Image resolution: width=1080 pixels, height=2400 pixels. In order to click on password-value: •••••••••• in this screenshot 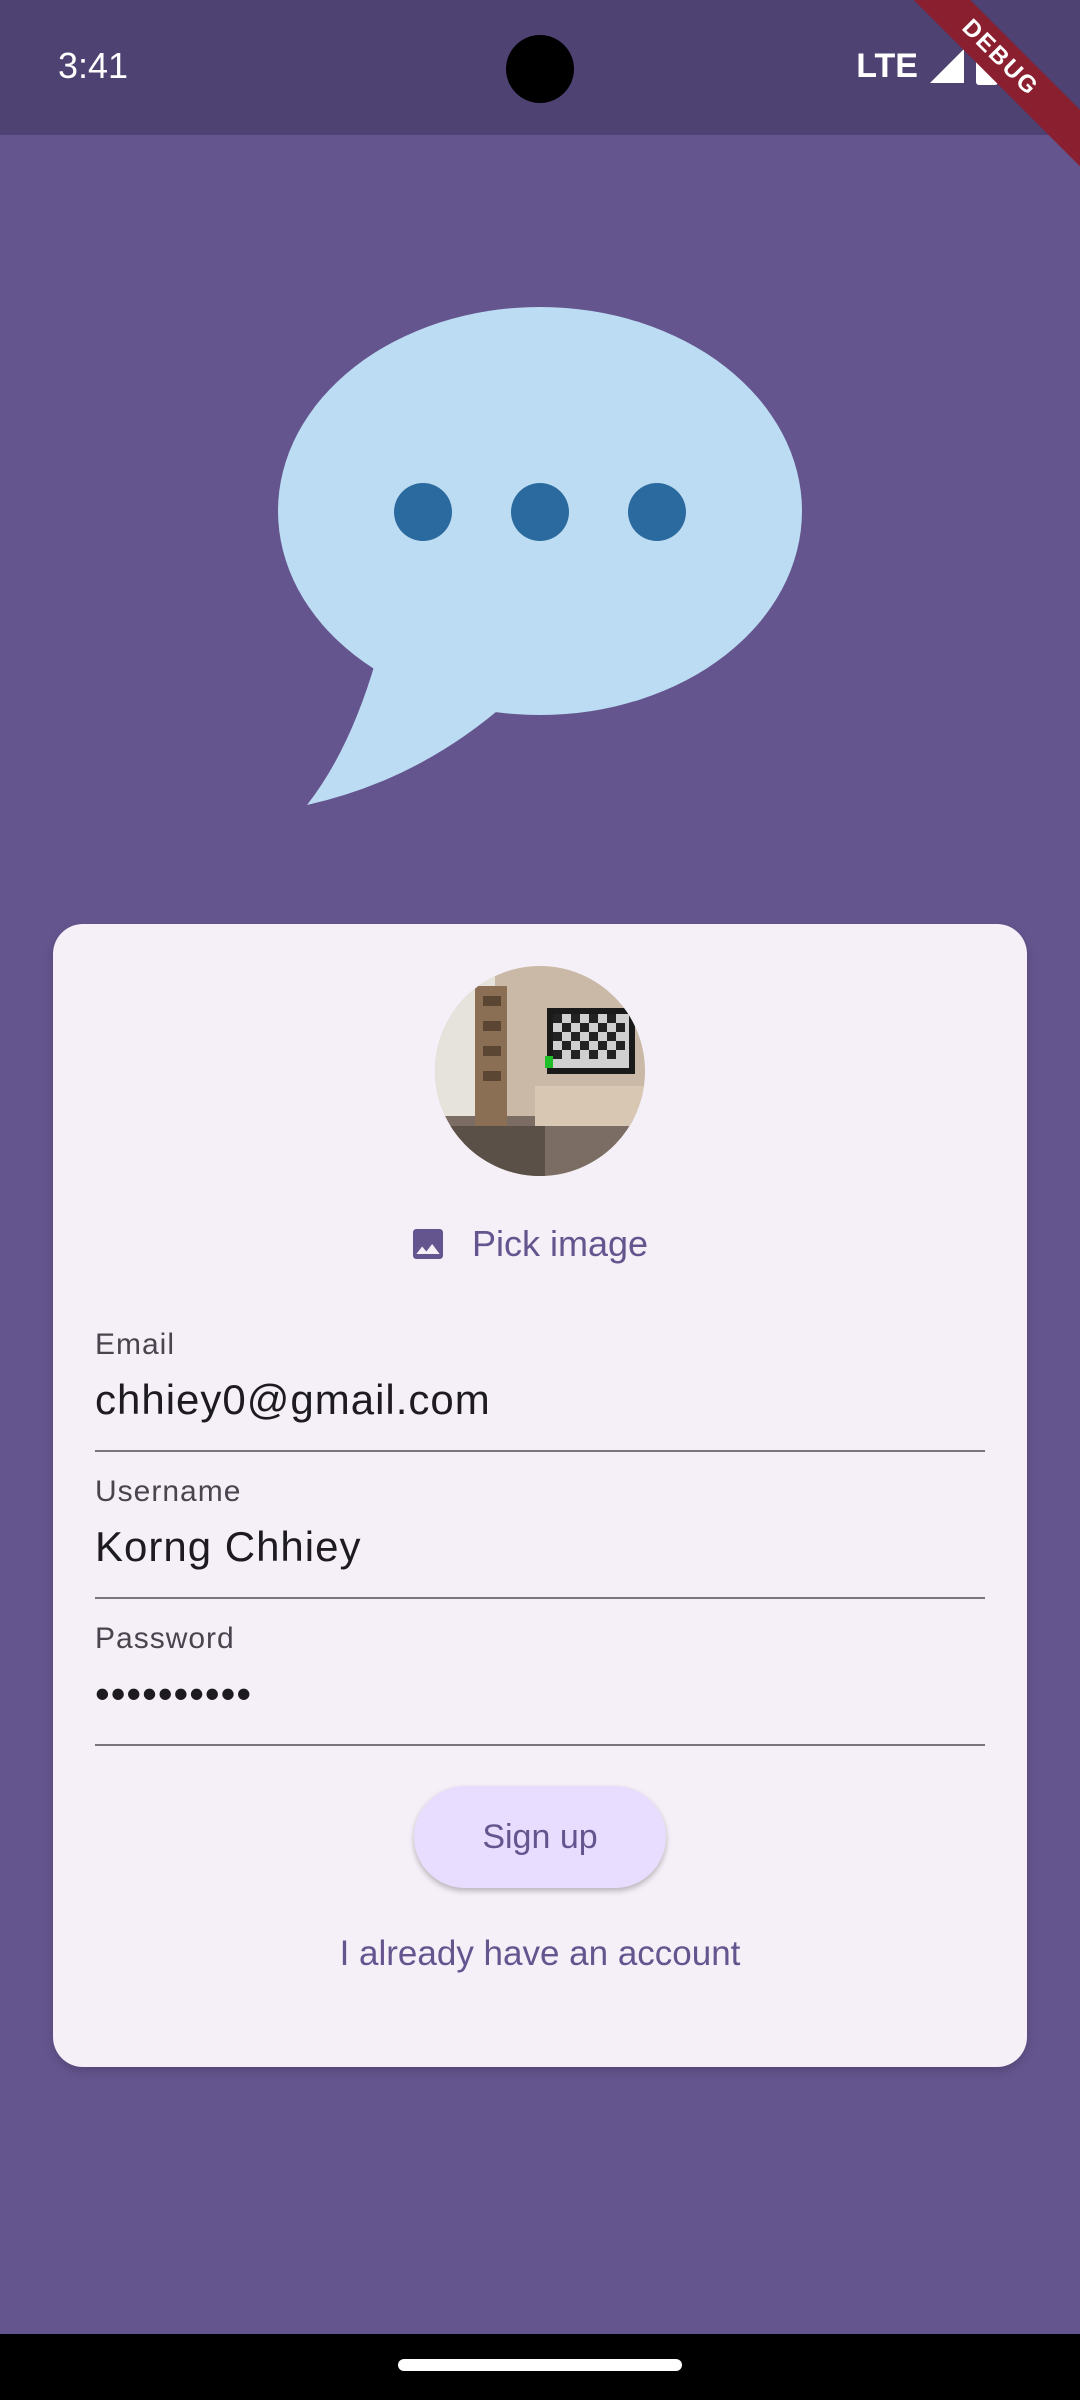, I will do `click(174, 1693)`.